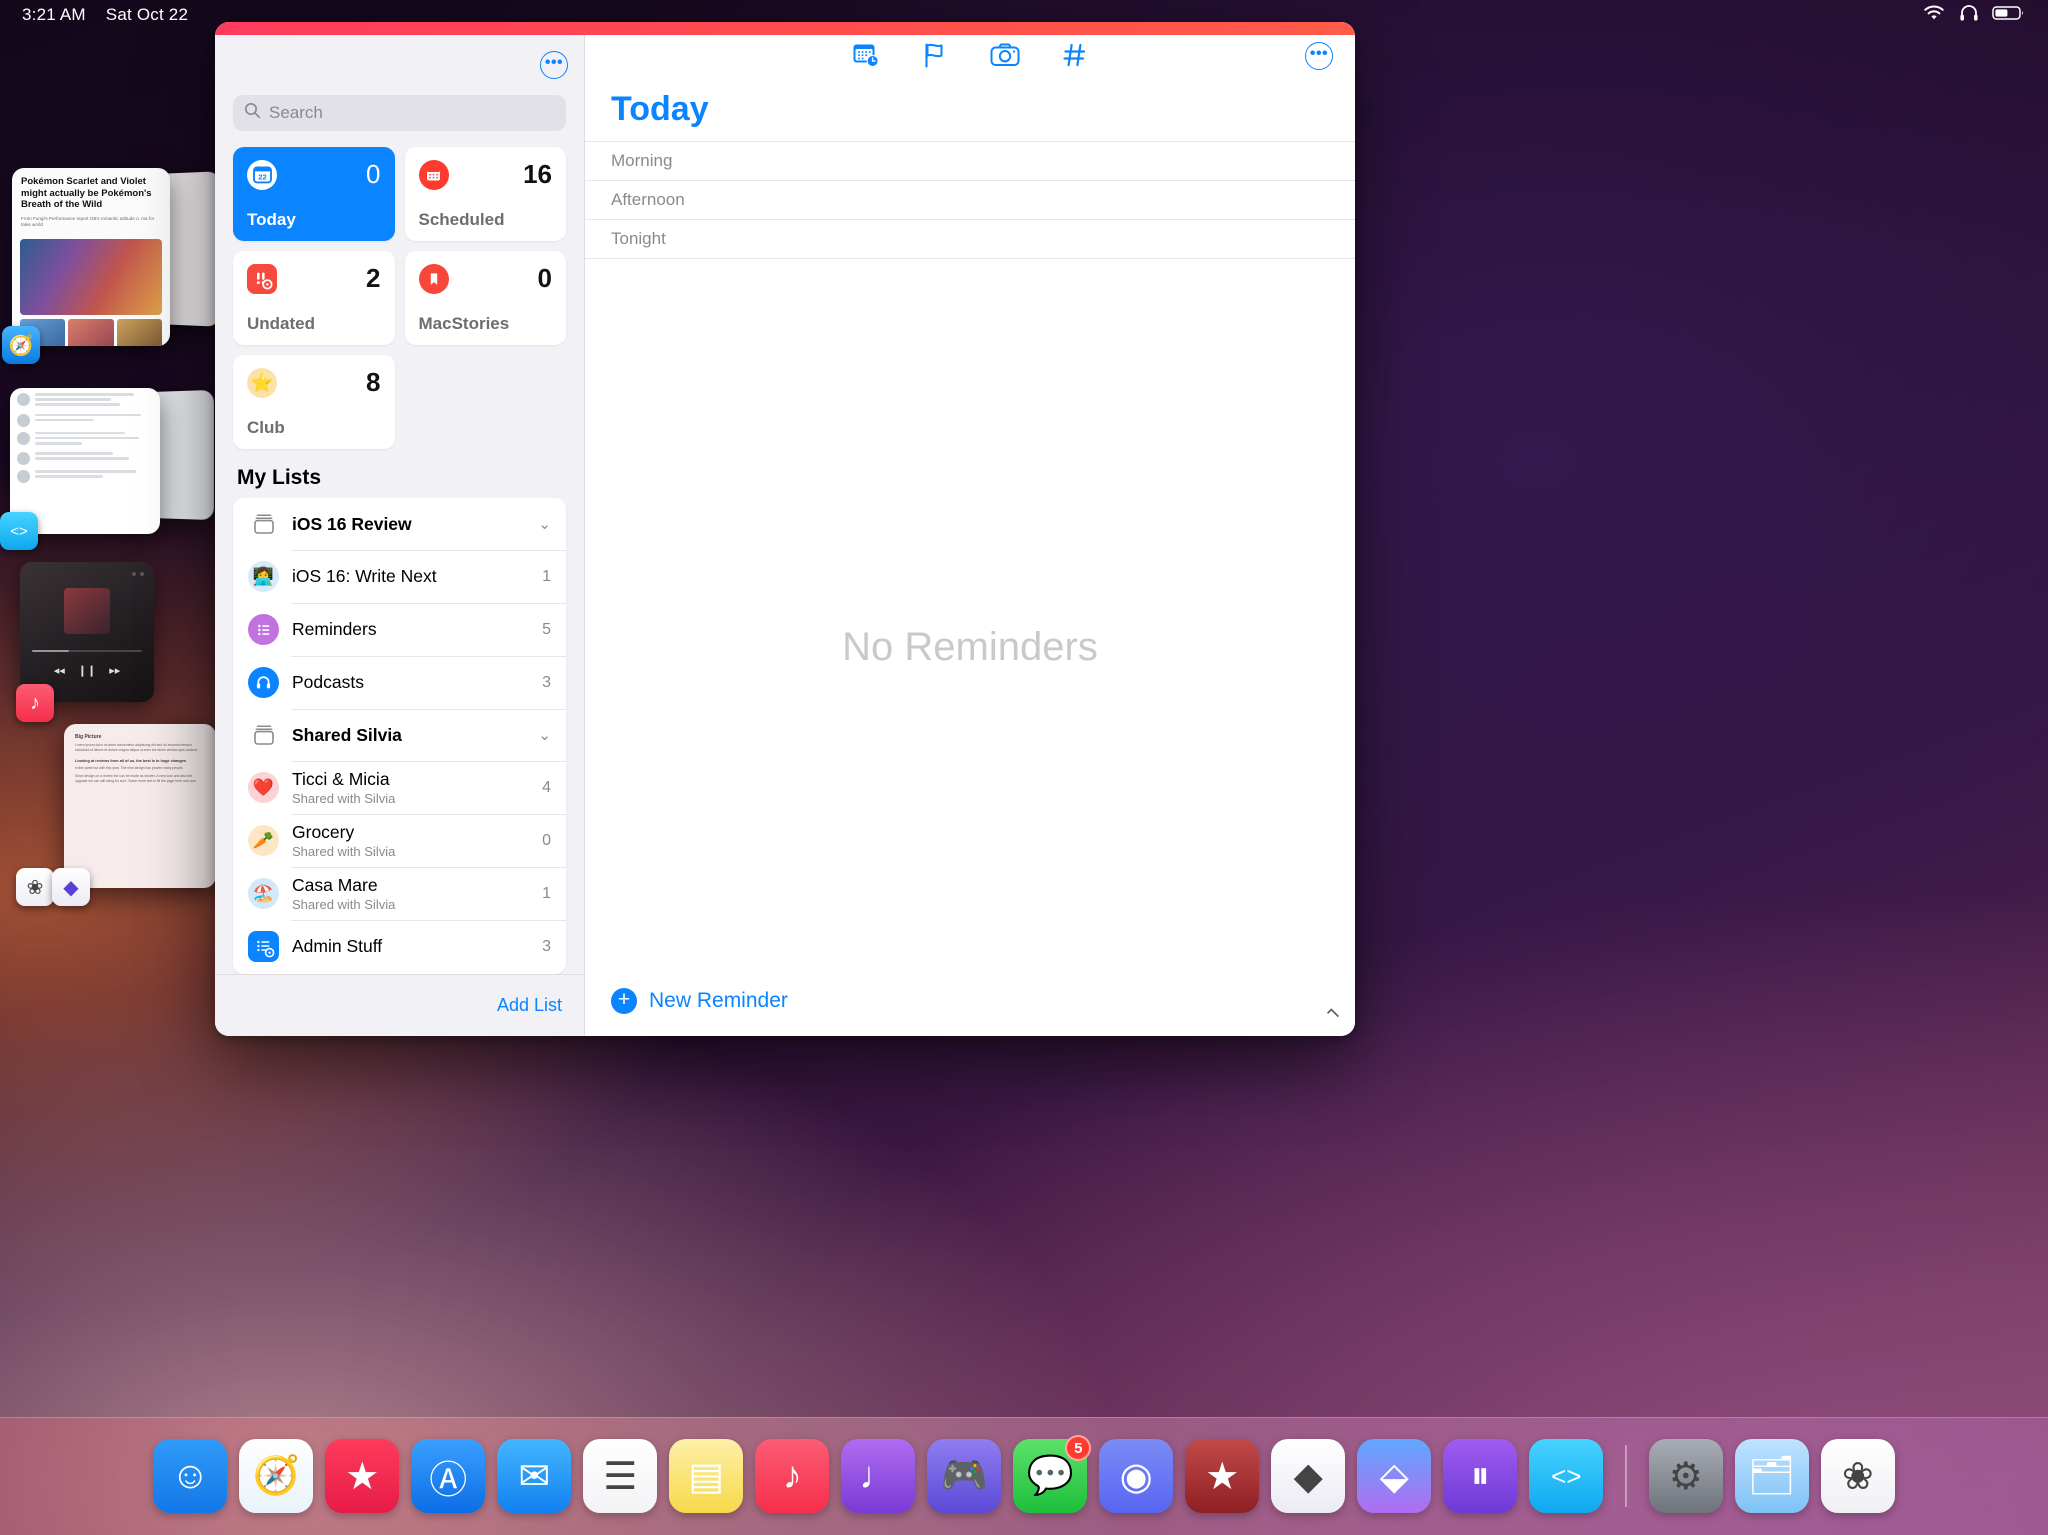  Describe the element at coordinates (866, 57) in the screenshot. I see `calendar-clock-icon` at that location.